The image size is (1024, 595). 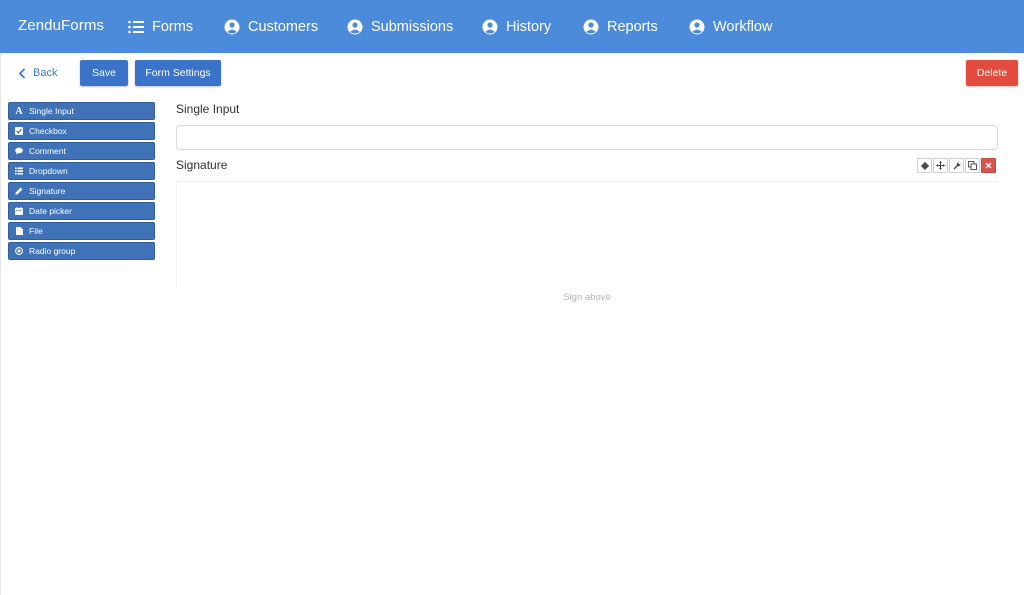 What do you see at coordinates (48, 171) in the screenshot?
I see `palette-item-label: Dropdown` at bounding box center [48, 171].